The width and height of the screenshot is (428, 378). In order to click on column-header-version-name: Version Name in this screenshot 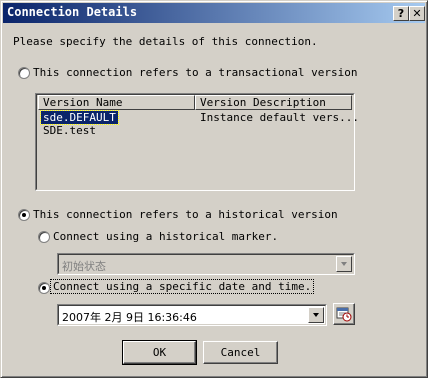, I will do `click(116, 102)`.